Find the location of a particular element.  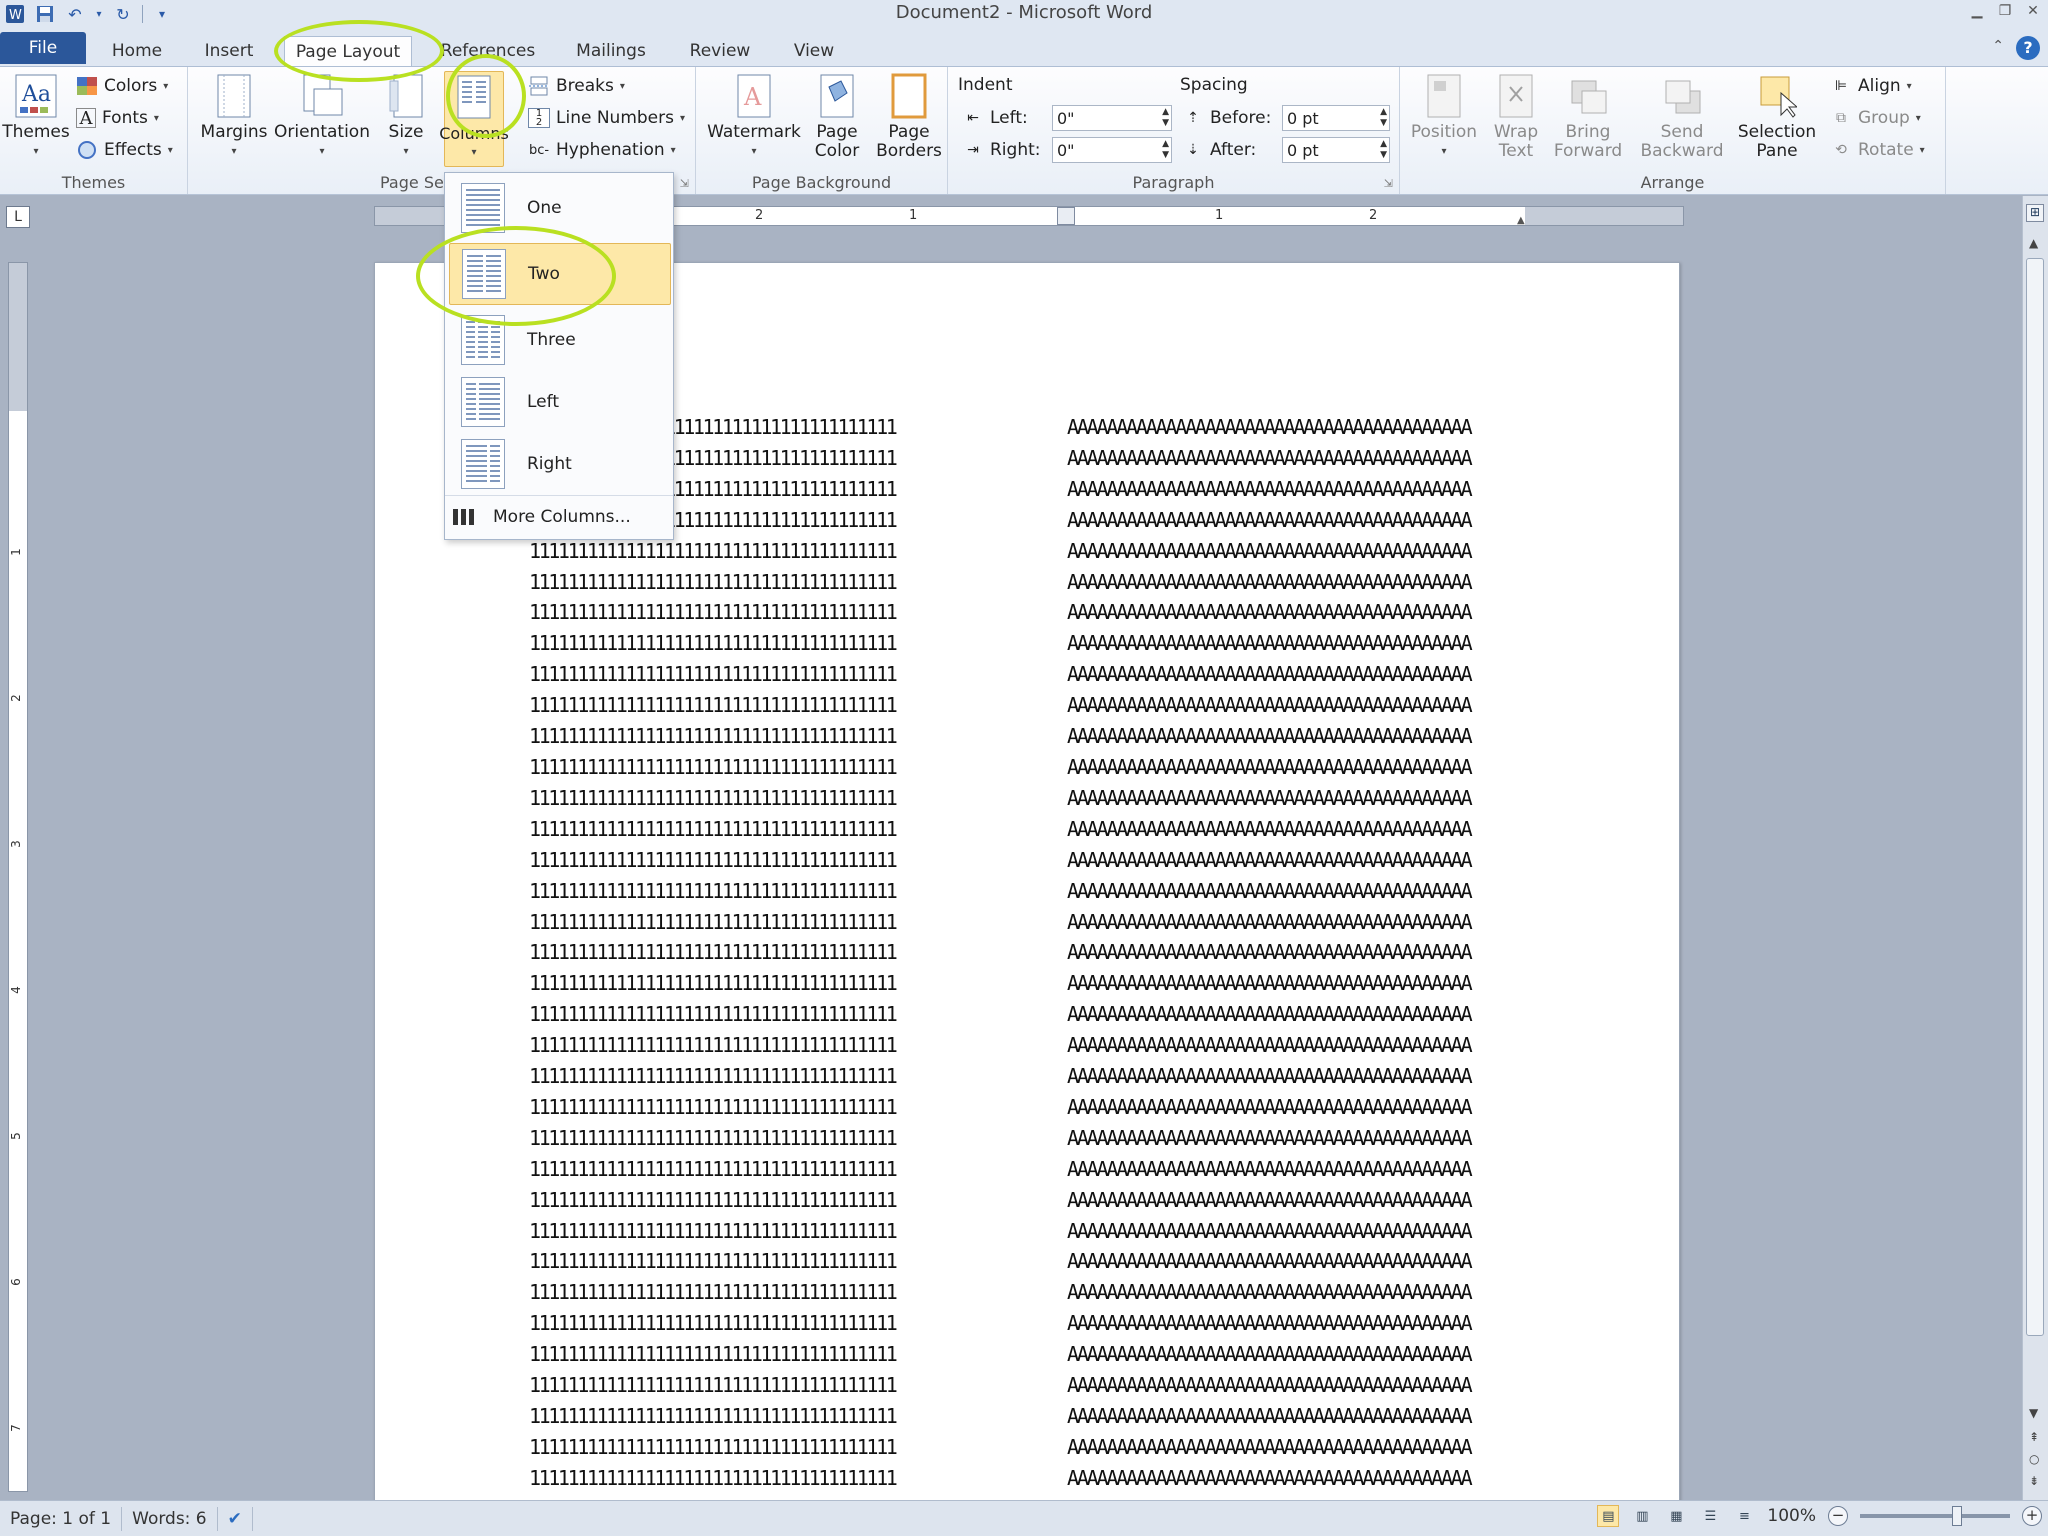

help-icon: ? is located at coordinates (2028, 48).